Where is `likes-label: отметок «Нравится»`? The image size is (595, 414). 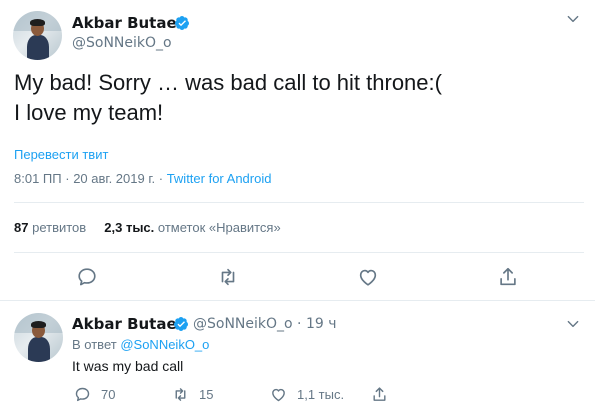
likes-label: отметок «Нравится» is located at coordinates (219, 227).